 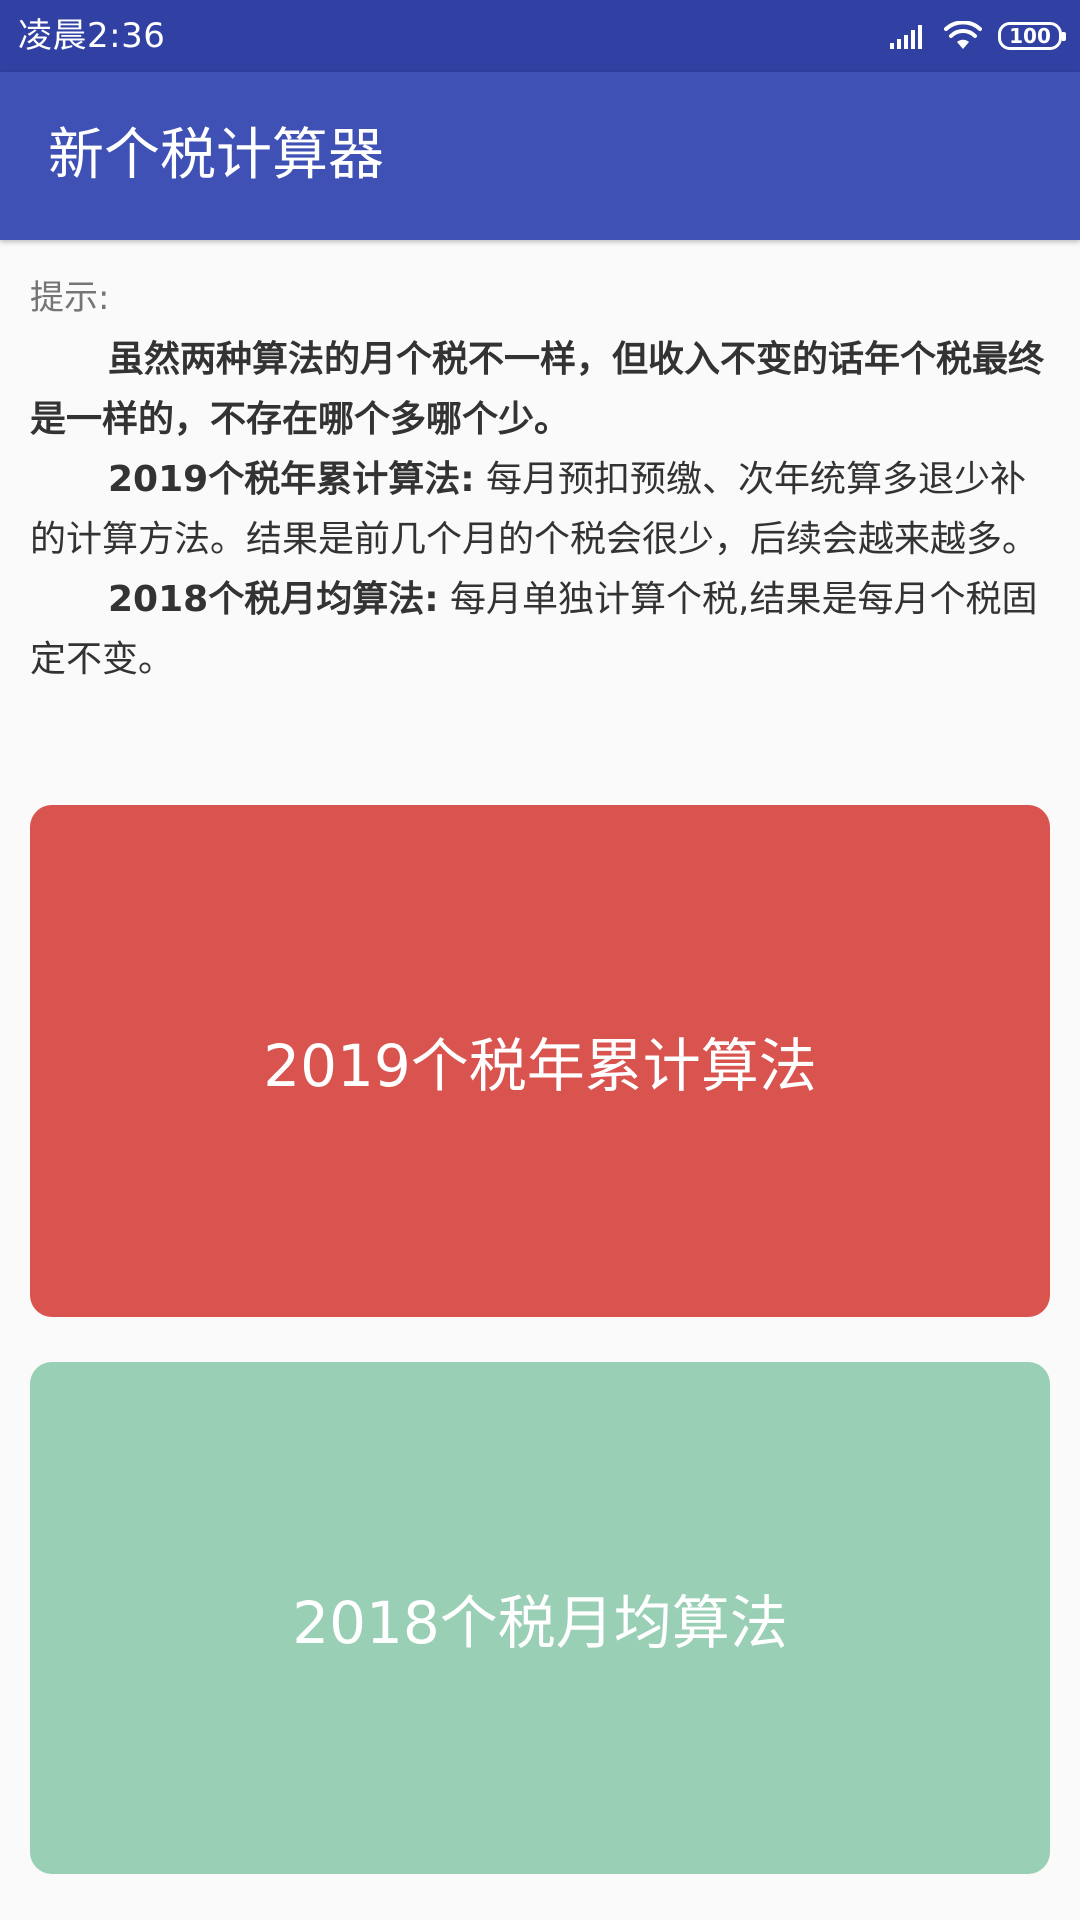 I want to click on app-title: 新个税计算器, so click(x=216, y=155).